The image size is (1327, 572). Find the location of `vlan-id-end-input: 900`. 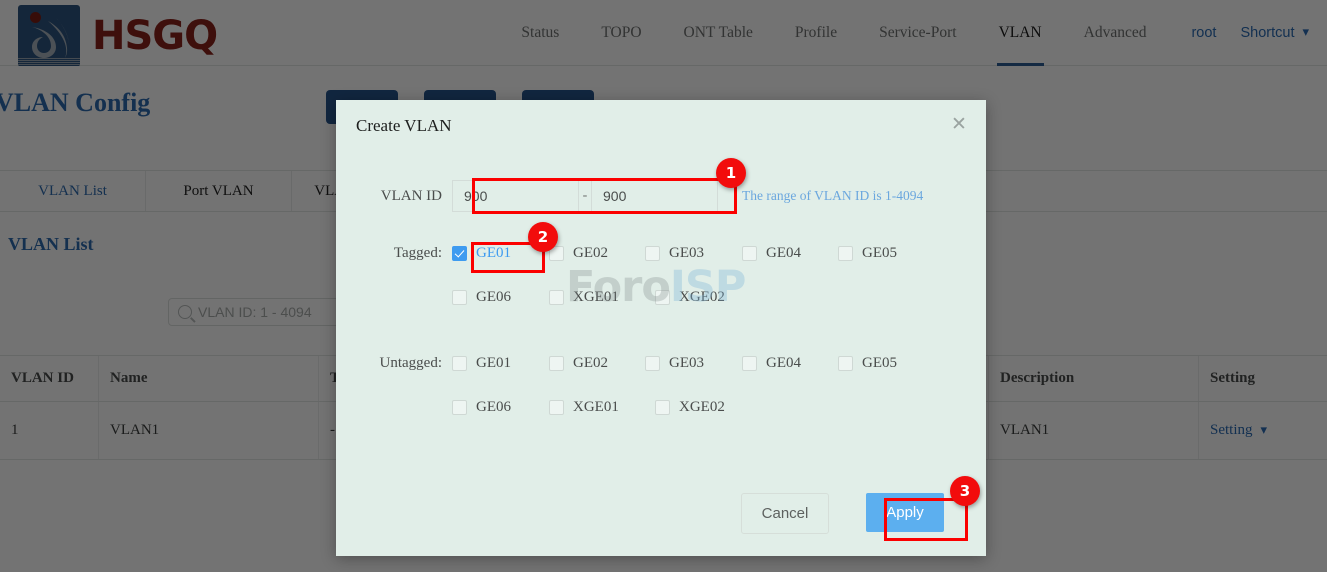

vlan-id-end-input: 900 is located at coordinates (654, 196).